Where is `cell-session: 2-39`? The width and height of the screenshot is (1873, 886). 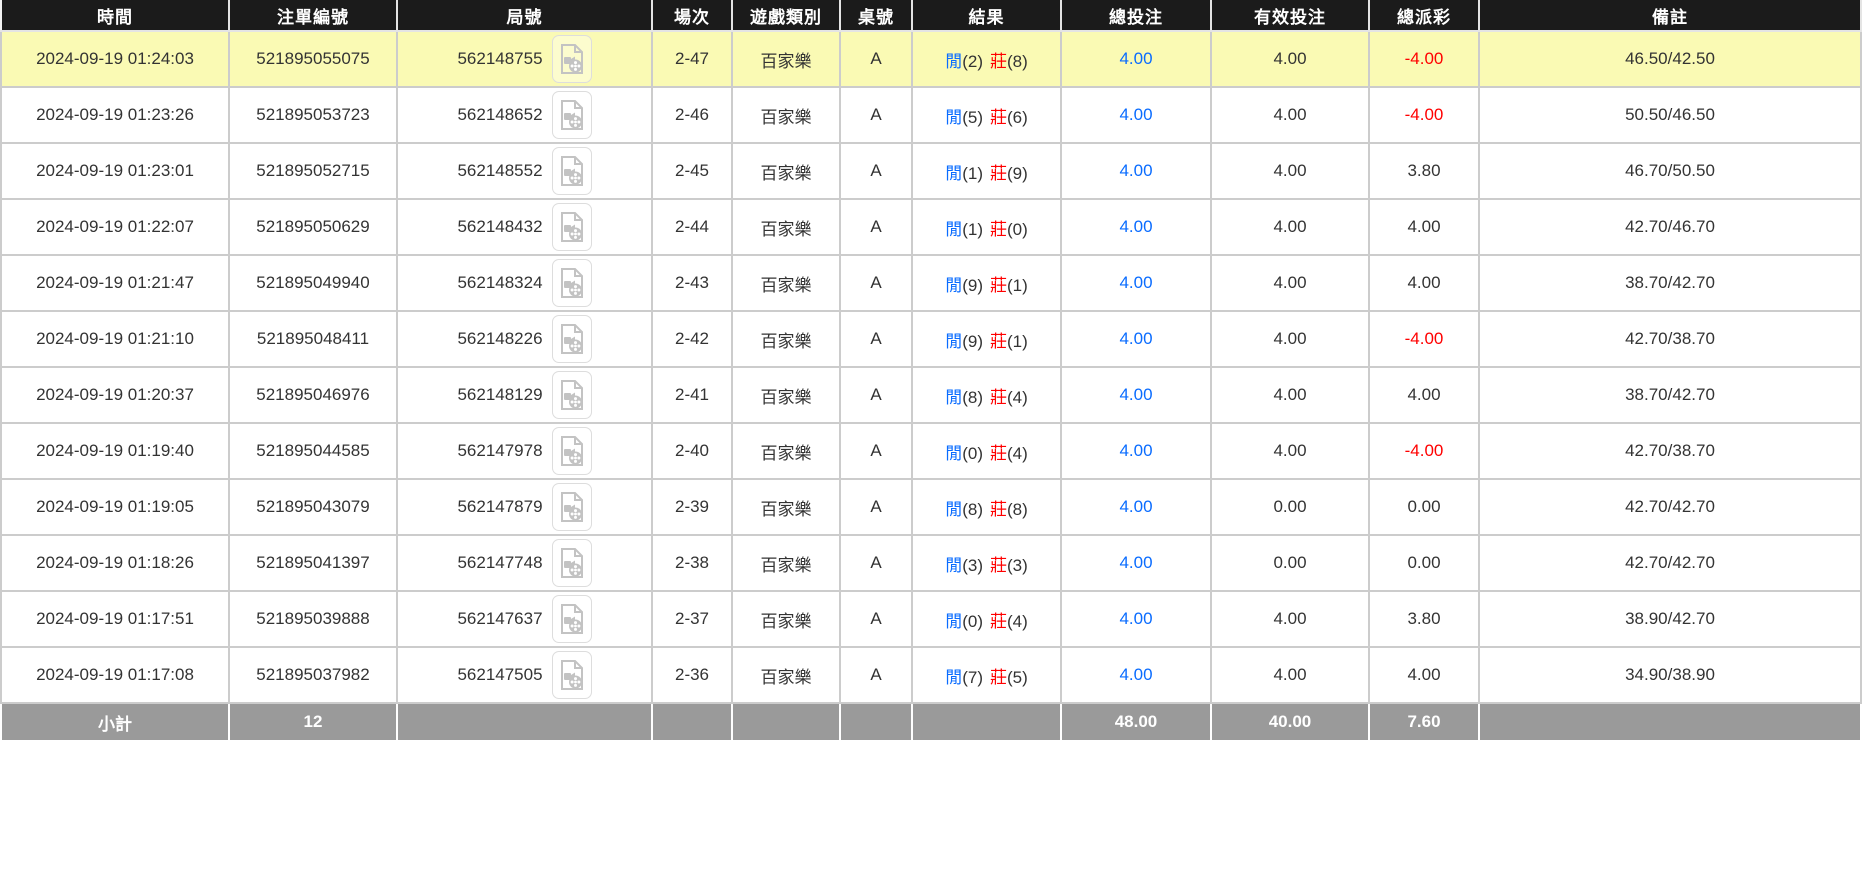
cell-session: 2-39 is located at coordinates (692, 507).